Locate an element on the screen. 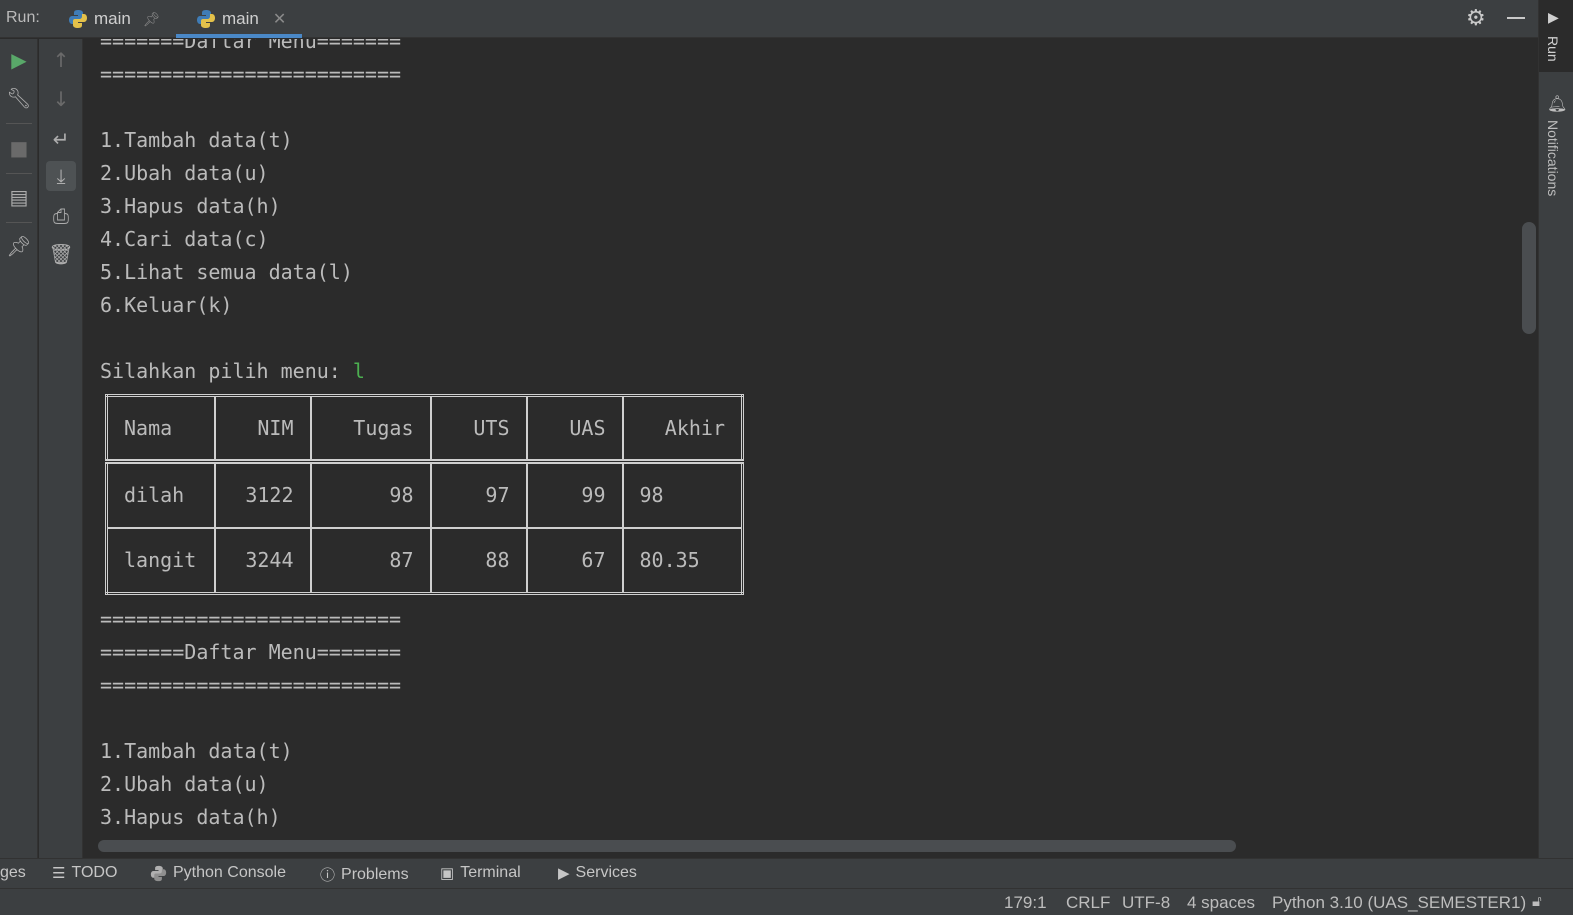 The image size is (1573, 915). console-line: 2.Ubah data(u) is located at coordinates (184, 173).